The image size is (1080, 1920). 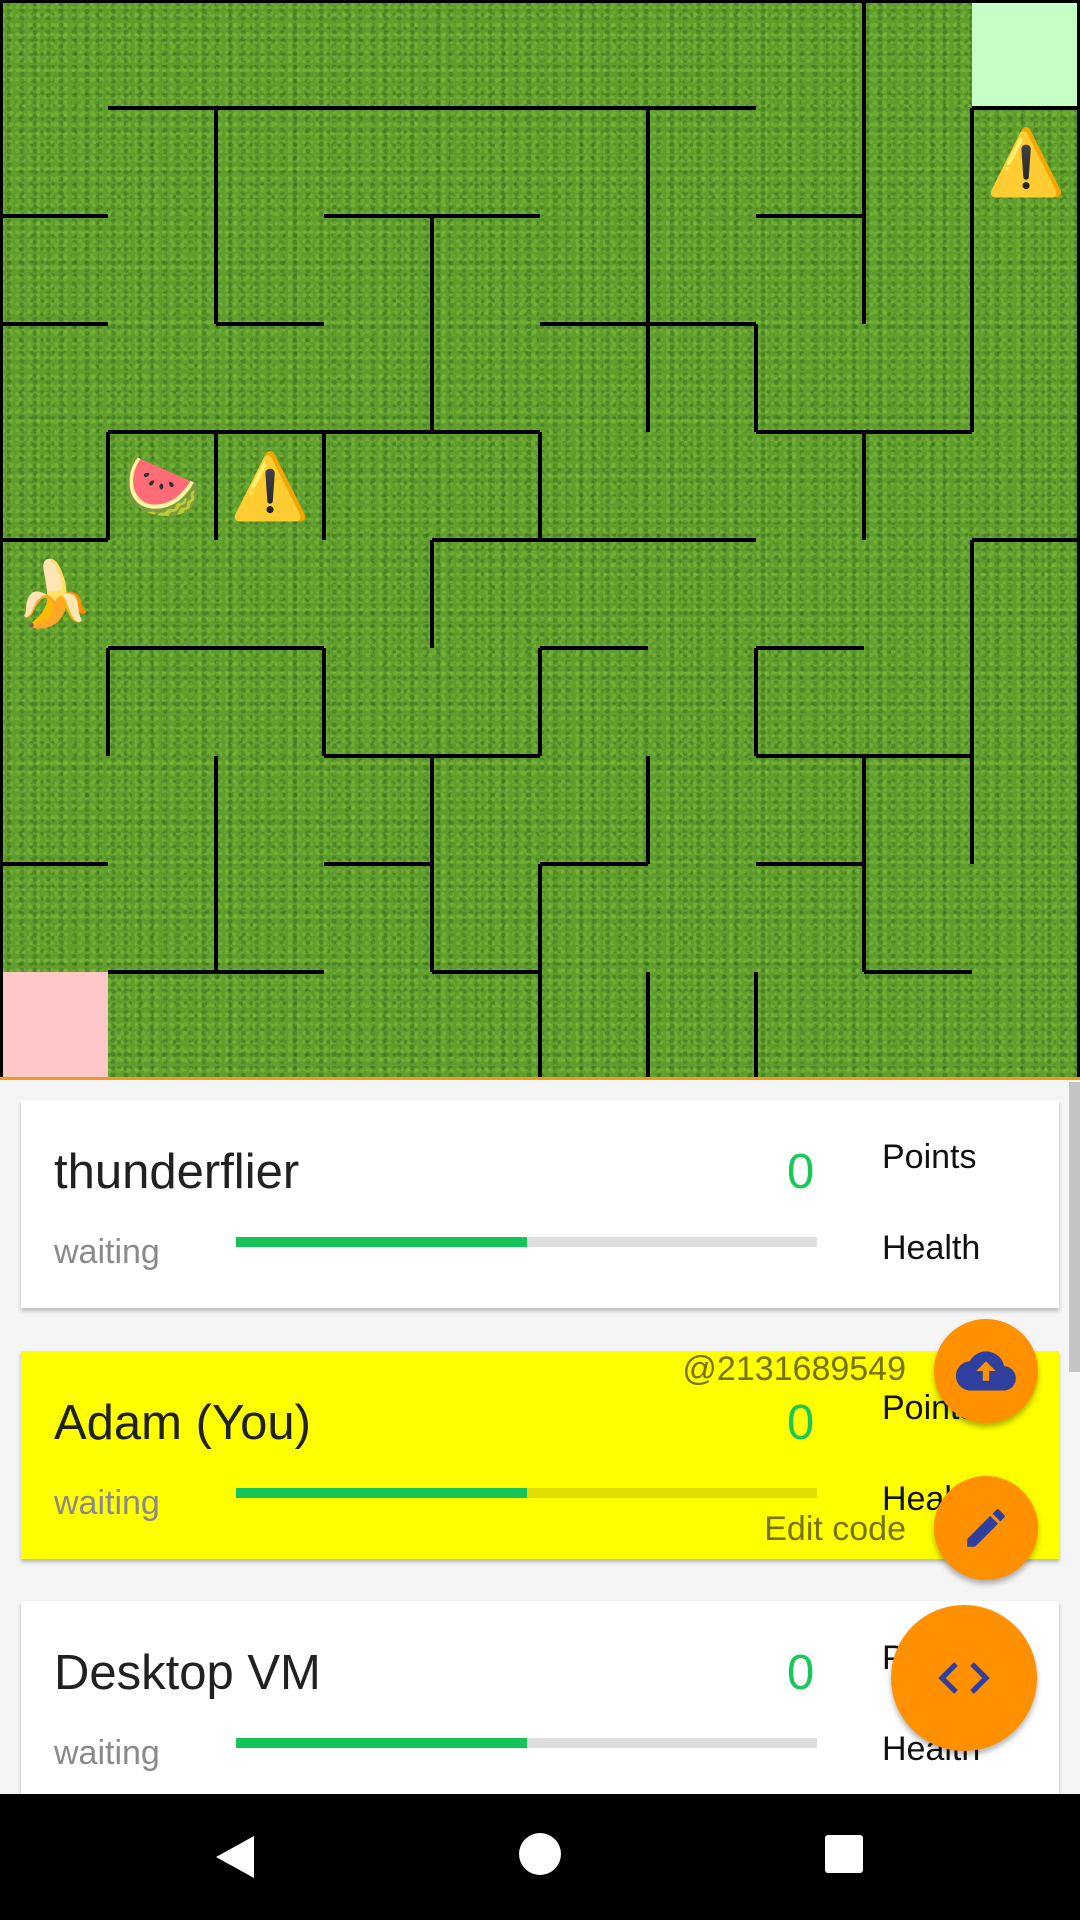 I want to click on upload-button, so click(x=986, y=1371).